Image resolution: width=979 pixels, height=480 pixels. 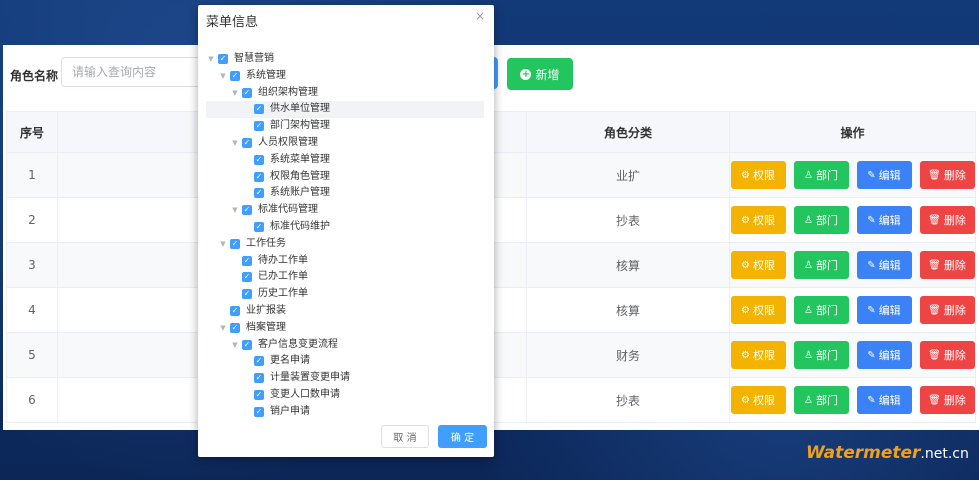 I want to click on tree-node: ✓ 系统账户管理, so click(x=345, y=193).